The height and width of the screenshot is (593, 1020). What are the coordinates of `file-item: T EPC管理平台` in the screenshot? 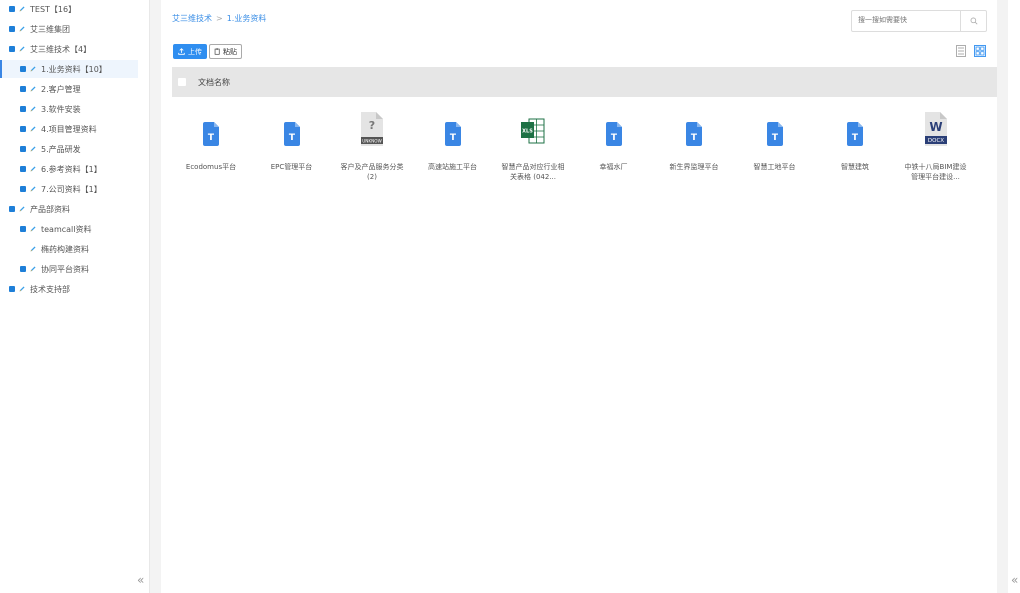 It's located at (292, 142).